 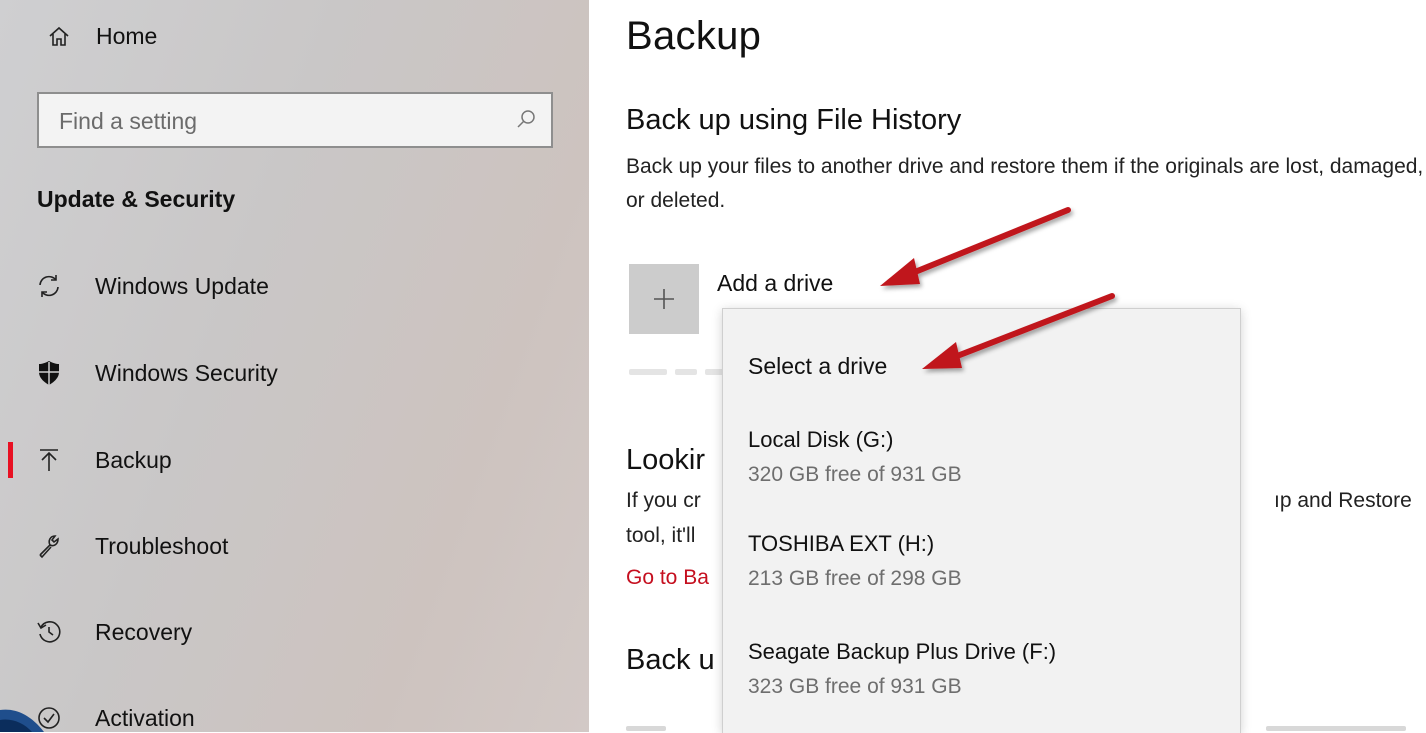 What do you see at coordinates (136, 199) in the screenshot?
I see `section-title: Update & Security` at bounding box center [136, 199].